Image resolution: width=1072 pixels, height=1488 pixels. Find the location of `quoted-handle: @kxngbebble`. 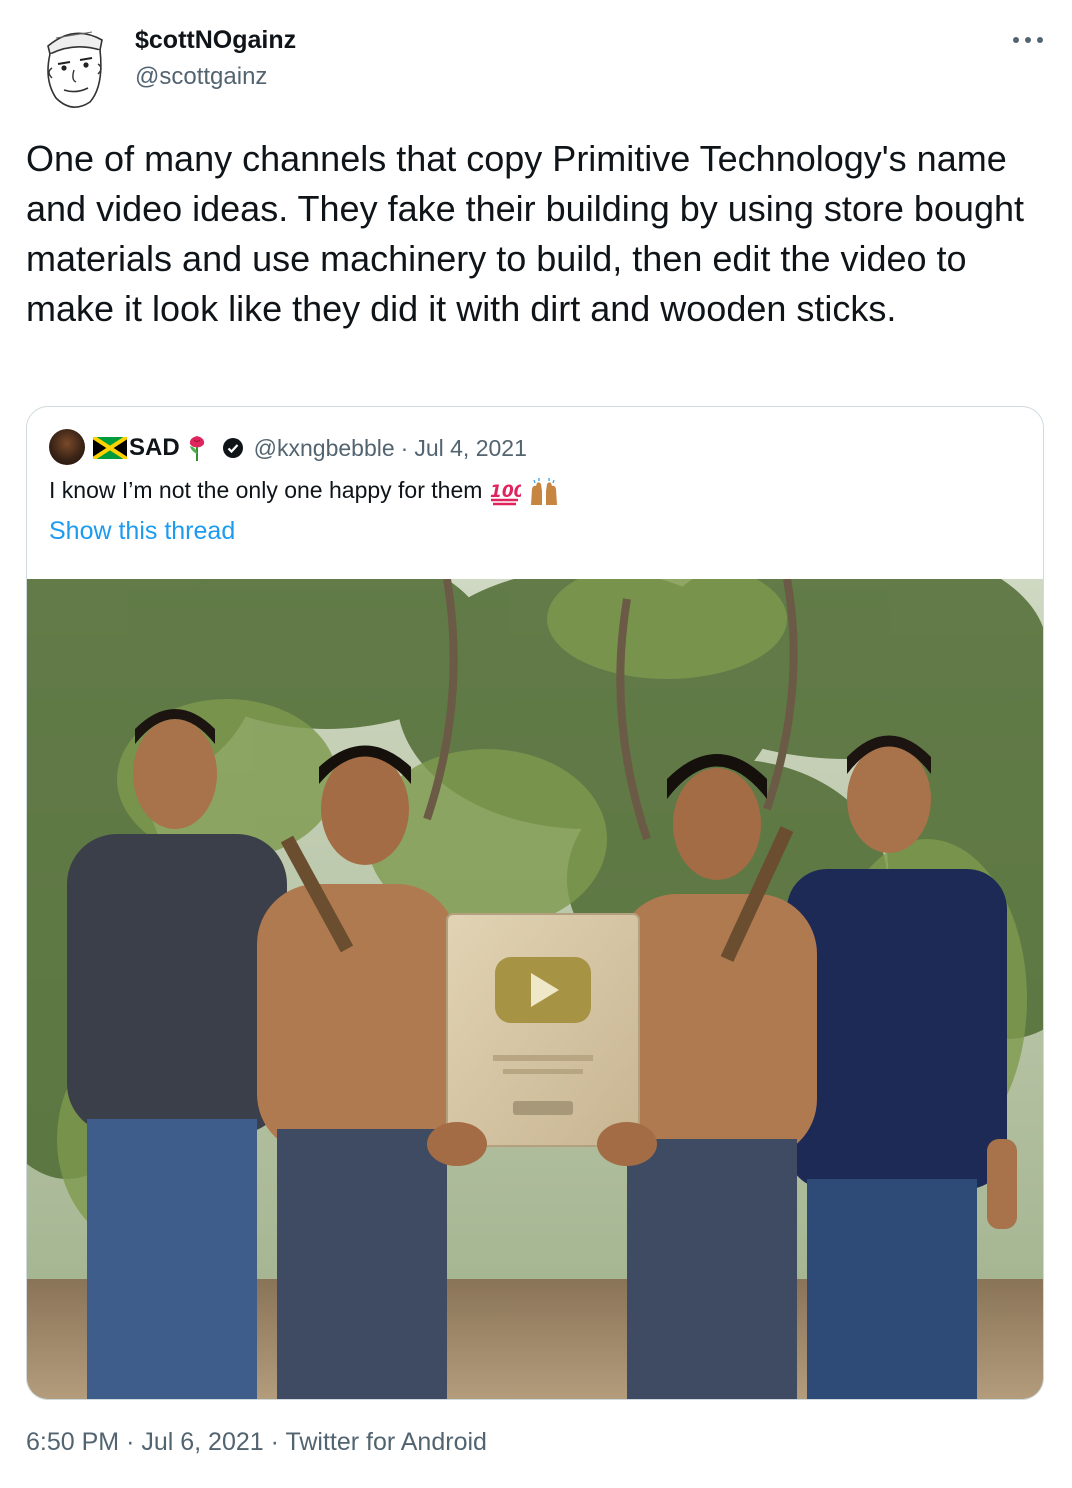

quoted-handle: @kxngbebble is located at coordinates (324, 448).